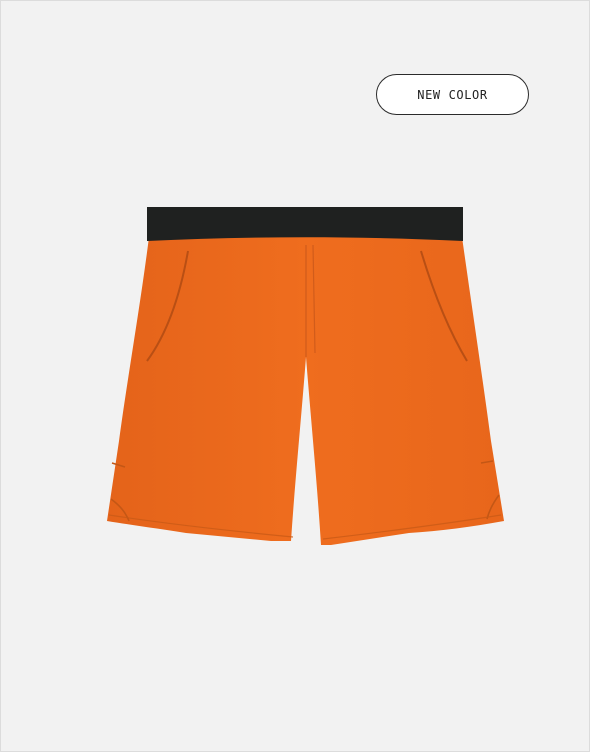 This screenshot has height=752, width=590. What do you see at coordinates (305, 224) in the screenshot?
I see `shorts-waistband` at bounding box center [305, 224].